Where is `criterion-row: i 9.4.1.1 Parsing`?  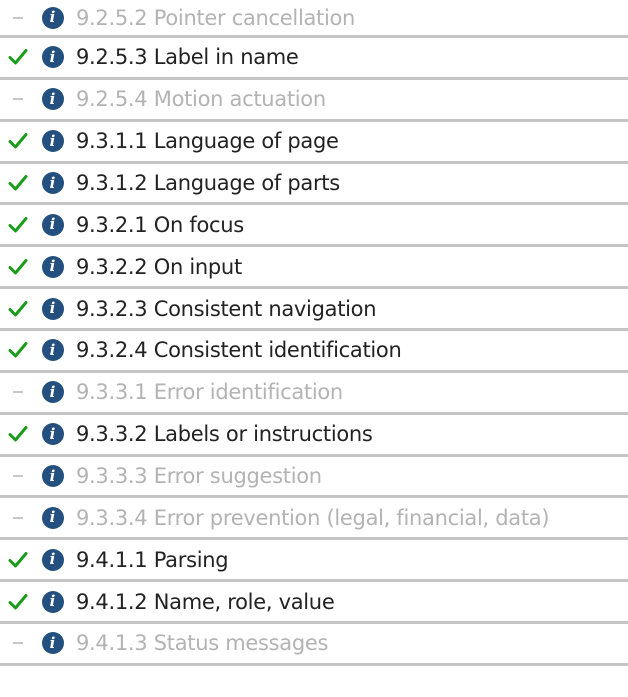
criterion-row: i 9.4.1.1 Parsing is located at coordinates (314, 561).